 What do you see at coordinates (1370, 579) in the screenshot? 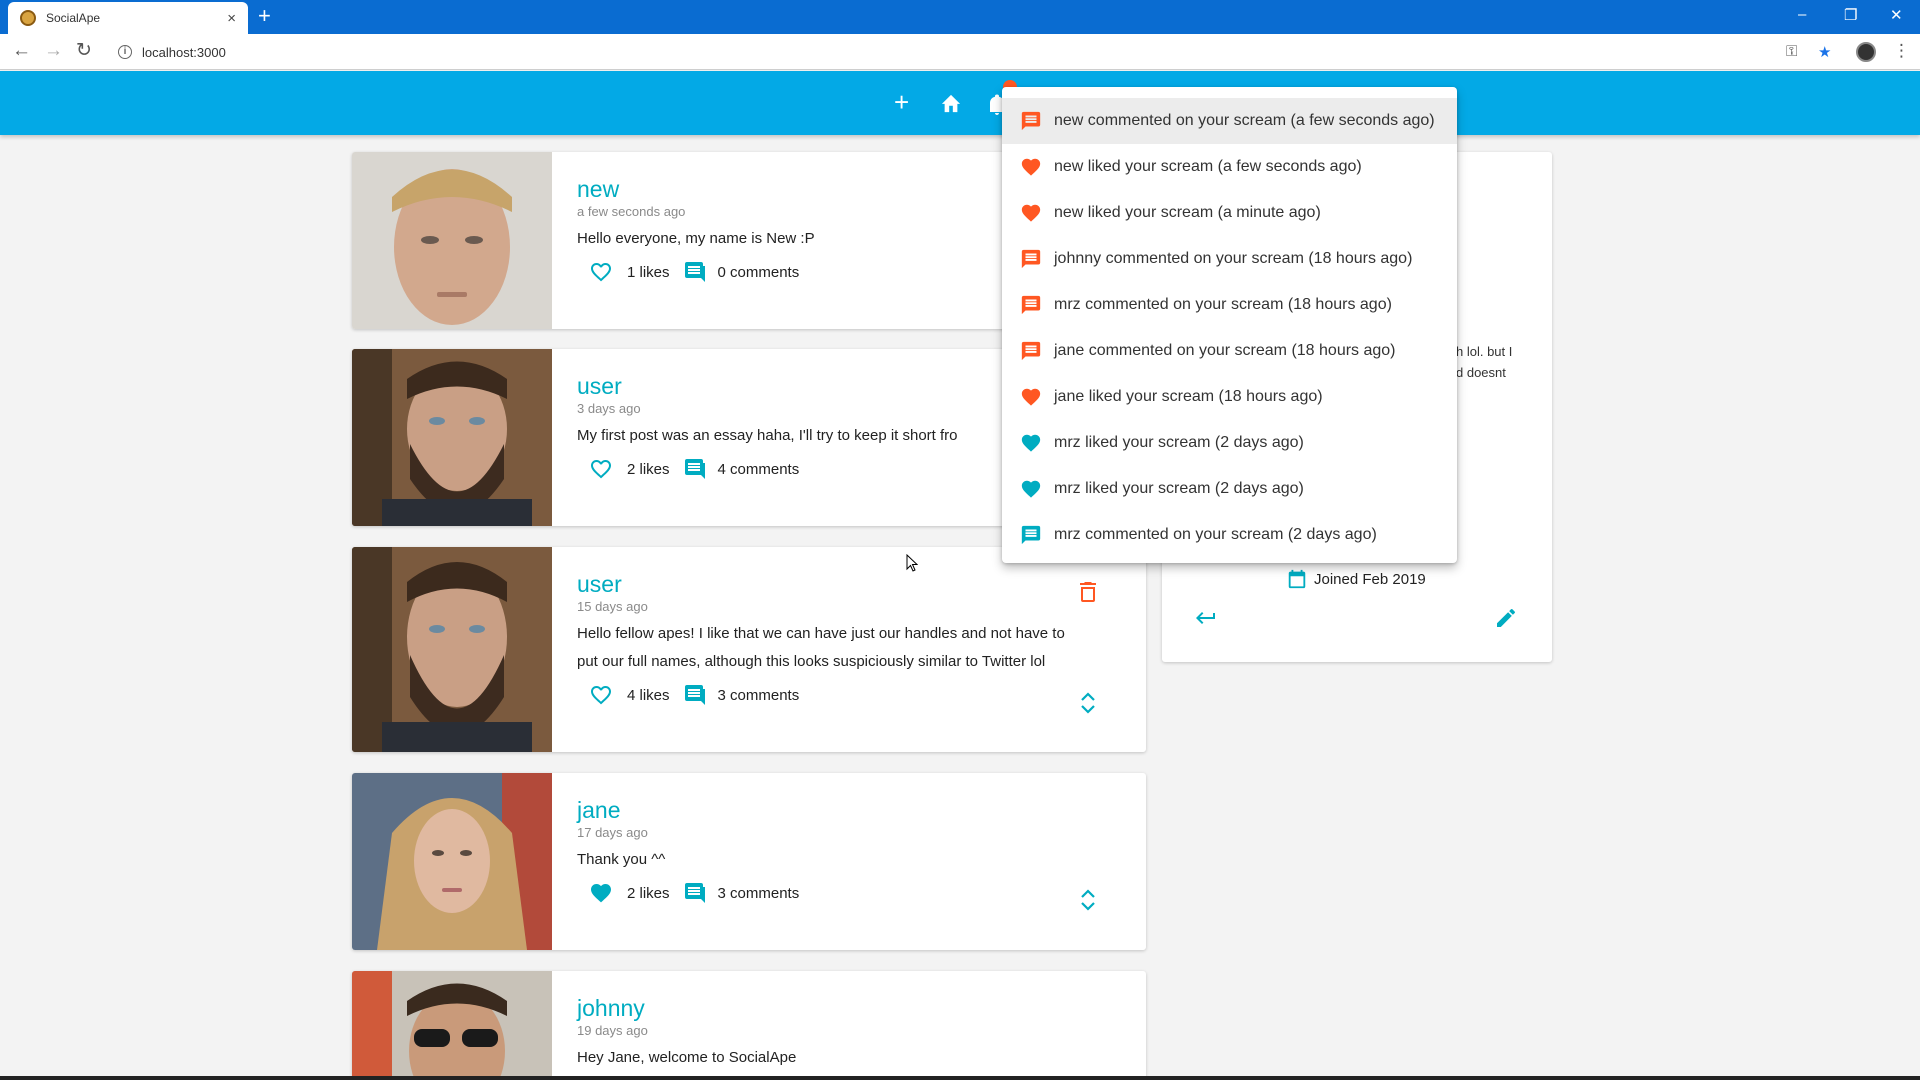
I see `joined-date: Joined Feb 2019` at bounding box center [1370, 579].